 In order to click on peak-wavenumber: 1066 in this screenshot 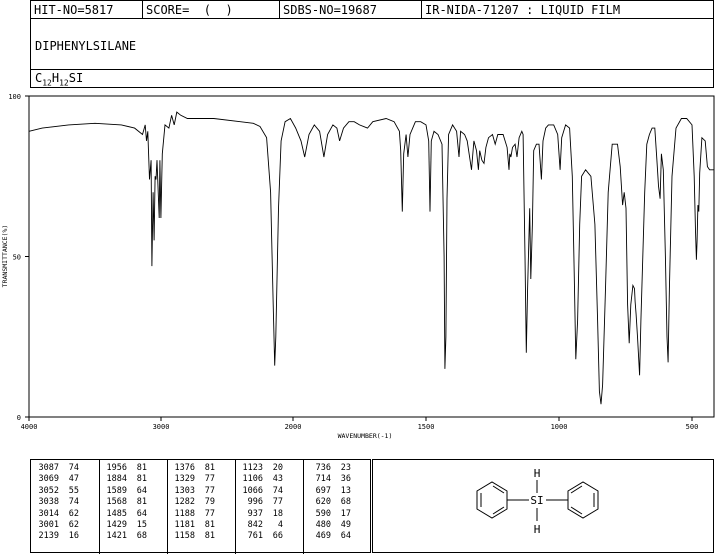, I will do `click(252, 490)`.